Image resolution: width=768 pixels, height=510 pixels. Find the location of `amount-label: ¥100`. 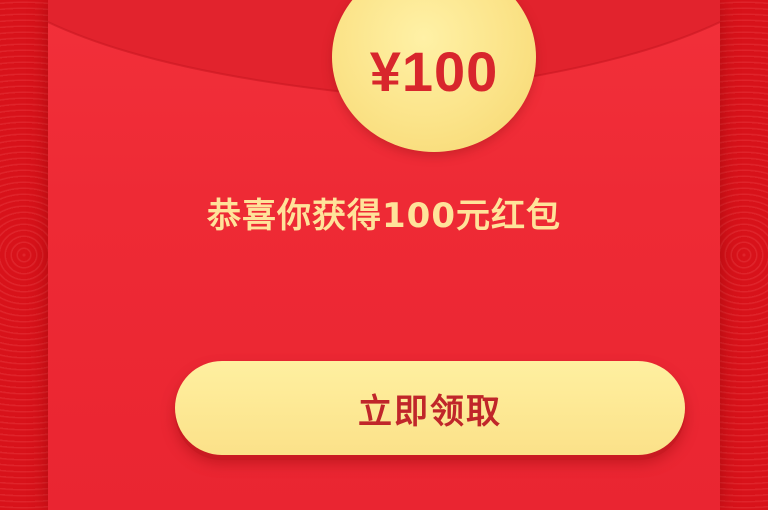

amount-label: ¥100 is located at coordinates (434, 71).